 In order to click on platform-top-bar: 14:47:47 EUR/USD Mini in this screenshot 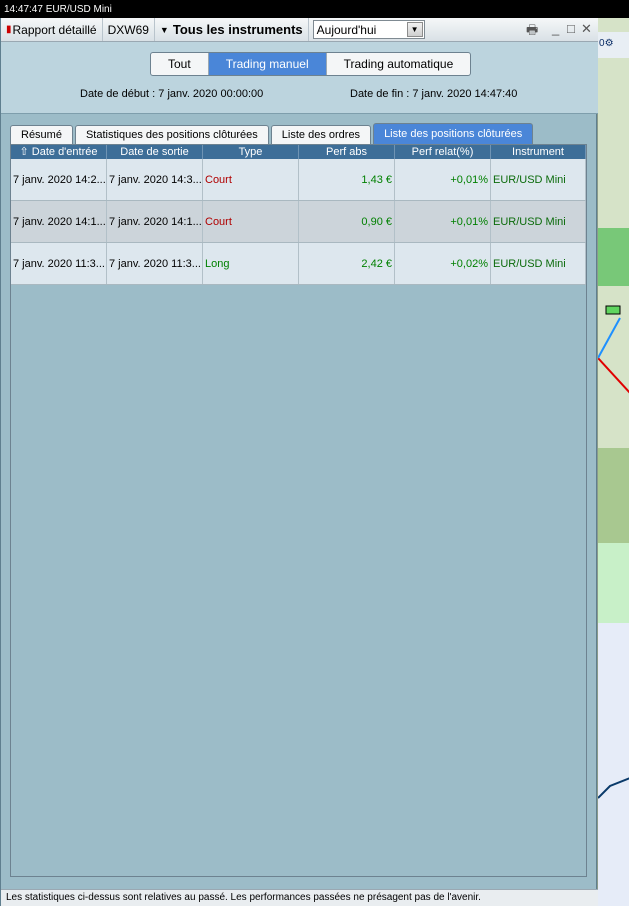, I will do `click(314, 9)`.